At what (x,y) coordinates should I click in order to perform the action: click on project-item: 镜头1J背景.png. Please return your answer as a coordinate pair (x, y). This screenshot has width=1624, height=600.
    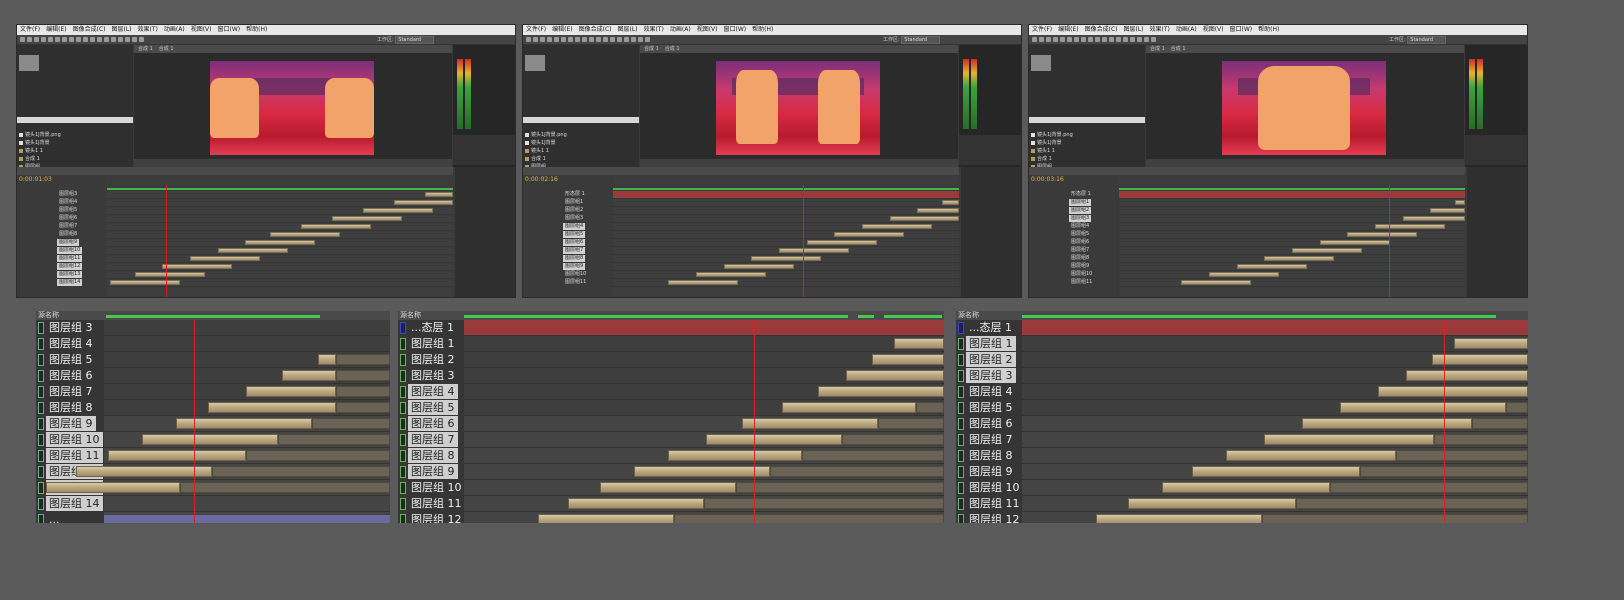
    Looking at the image, I should click on (40, 135).